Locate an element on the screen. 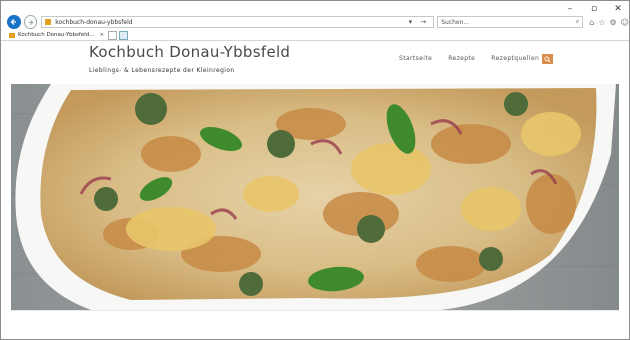 This screenshot has width=630, height=340. address-bar: kochbuch-donau-ybbsfeld ▾ → is located at coordinates (238, 22).